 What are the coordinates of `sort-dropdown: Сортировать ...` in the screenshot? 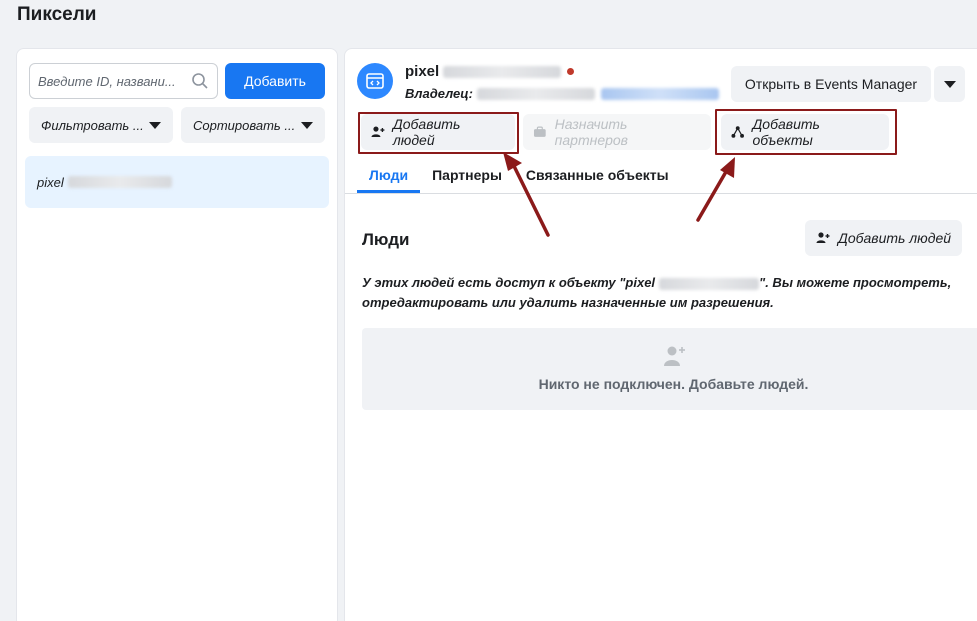 It's located at (253, 125).